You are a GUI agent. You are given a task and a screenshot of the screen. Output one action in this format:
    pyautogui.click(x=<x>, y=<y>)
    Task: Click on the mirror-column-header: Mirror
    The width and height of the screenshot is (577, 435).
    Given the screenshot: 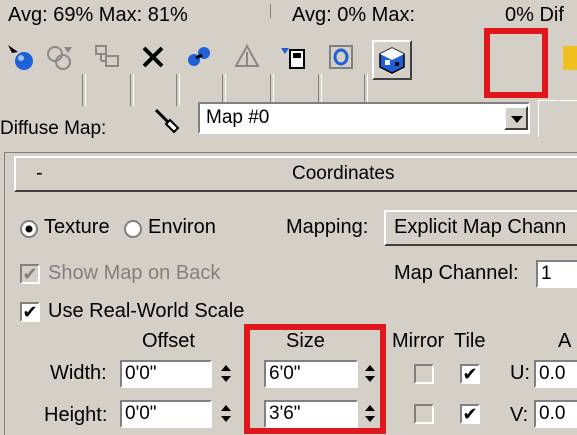 What is the action you would take?
    pyautogui.click(x=418, y=341)
    